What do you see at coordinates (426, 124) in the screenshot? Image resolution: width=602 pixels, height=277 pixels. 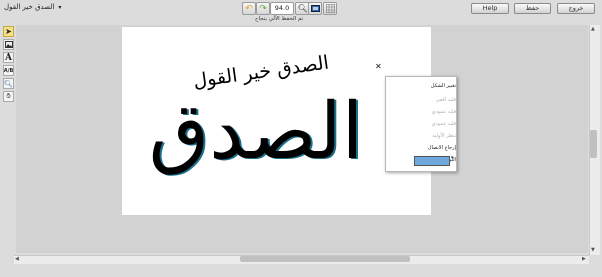 I see `menu-item-flip-vertical-2: قلبه عمودي` at bounding box center [426, 124].